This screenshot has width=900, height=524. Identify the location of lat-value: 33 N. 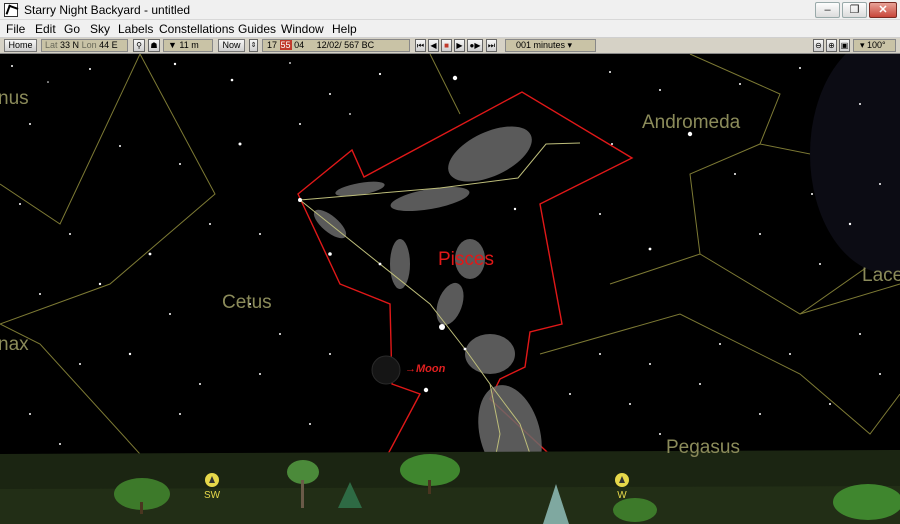
(70, 45).